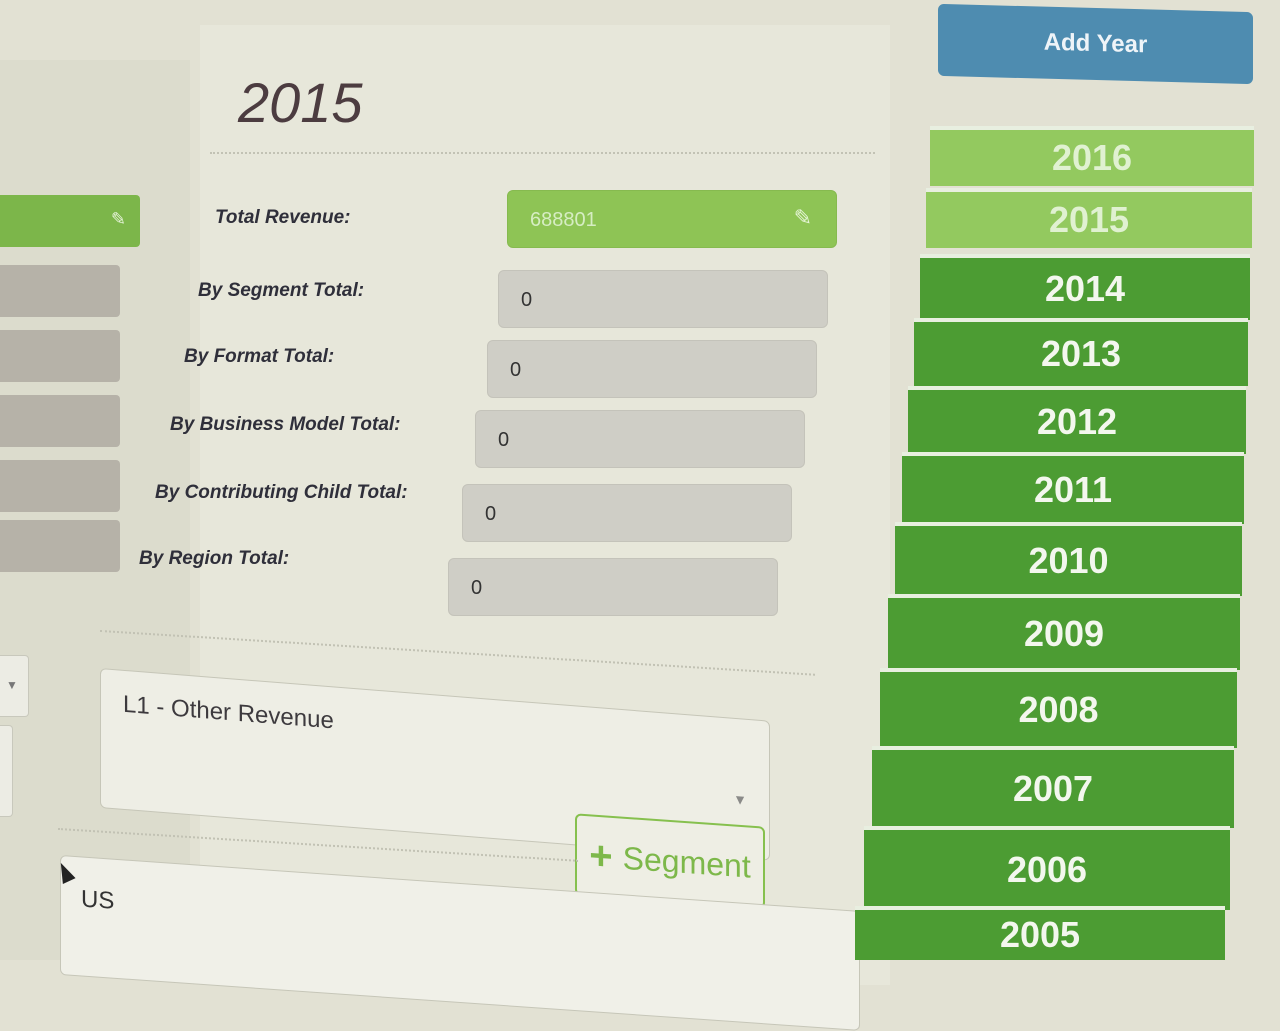 The image size is (1280, 1031). I want to click on left-panel-green-field: ✎, so click(70, 221).